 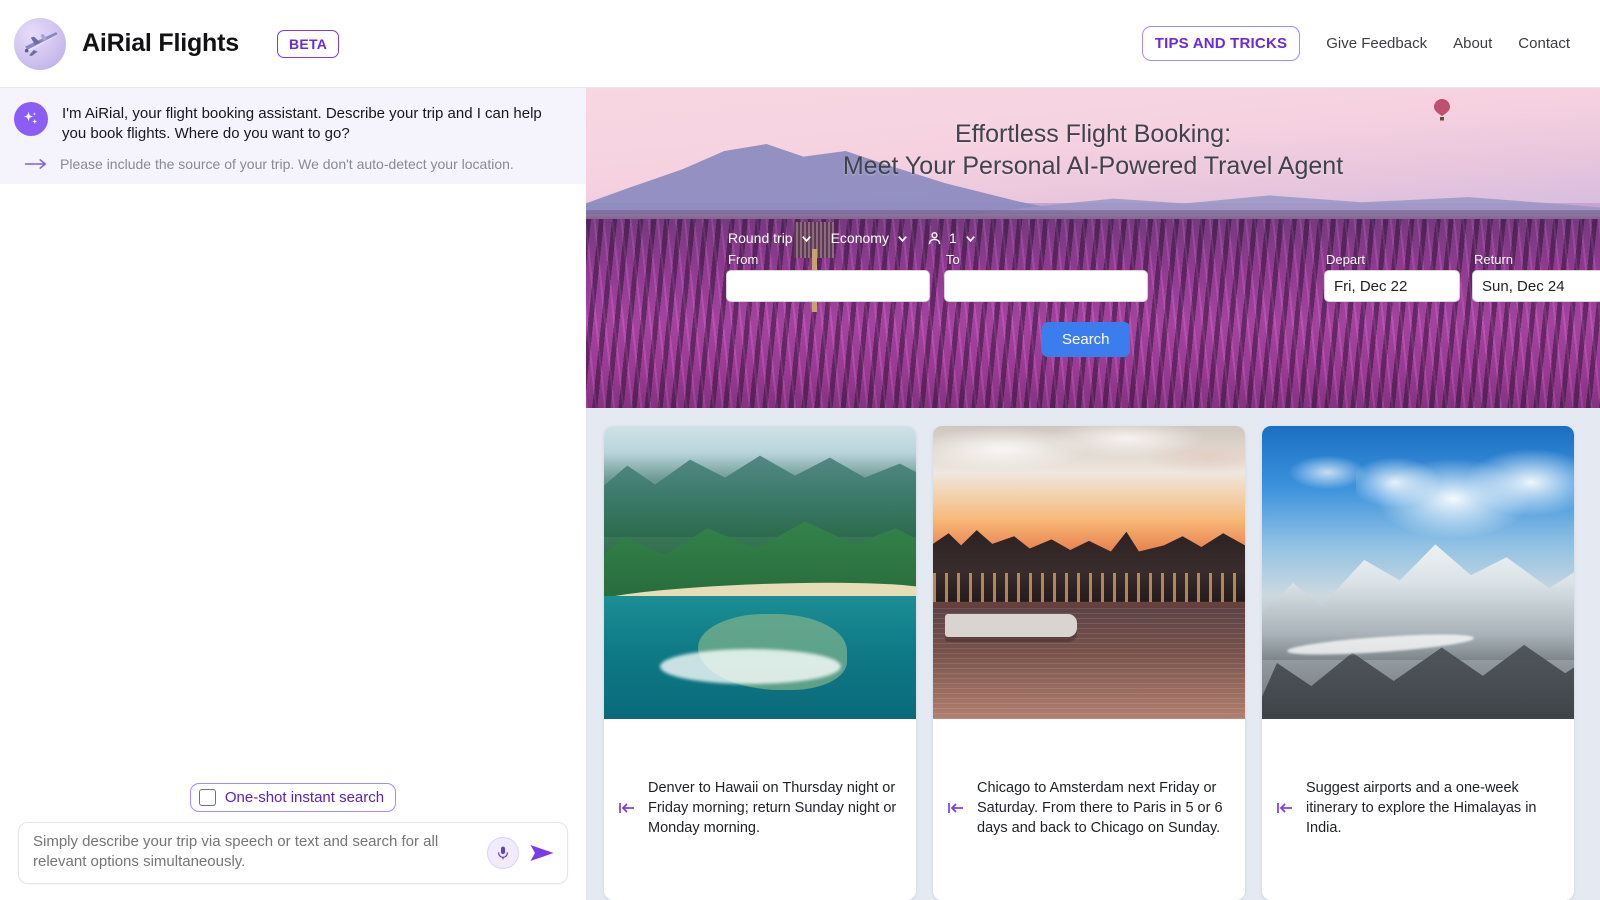 I want to click on oneshot-checkbox, so click(x=207, y=797).